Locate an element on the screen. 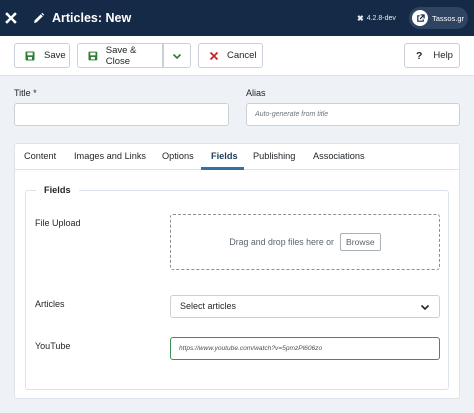 Image resolution: width=474 pixels, height=413 pixels. tab-options: Options is located at coordinates (178, 157).